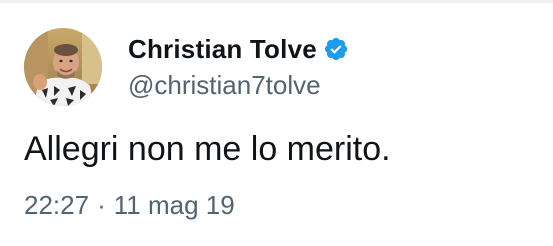 The height and width of the screenshot is (246, 553). I want to click on author-info: Christian Tolve @christian7tolve, so click(238, 66).